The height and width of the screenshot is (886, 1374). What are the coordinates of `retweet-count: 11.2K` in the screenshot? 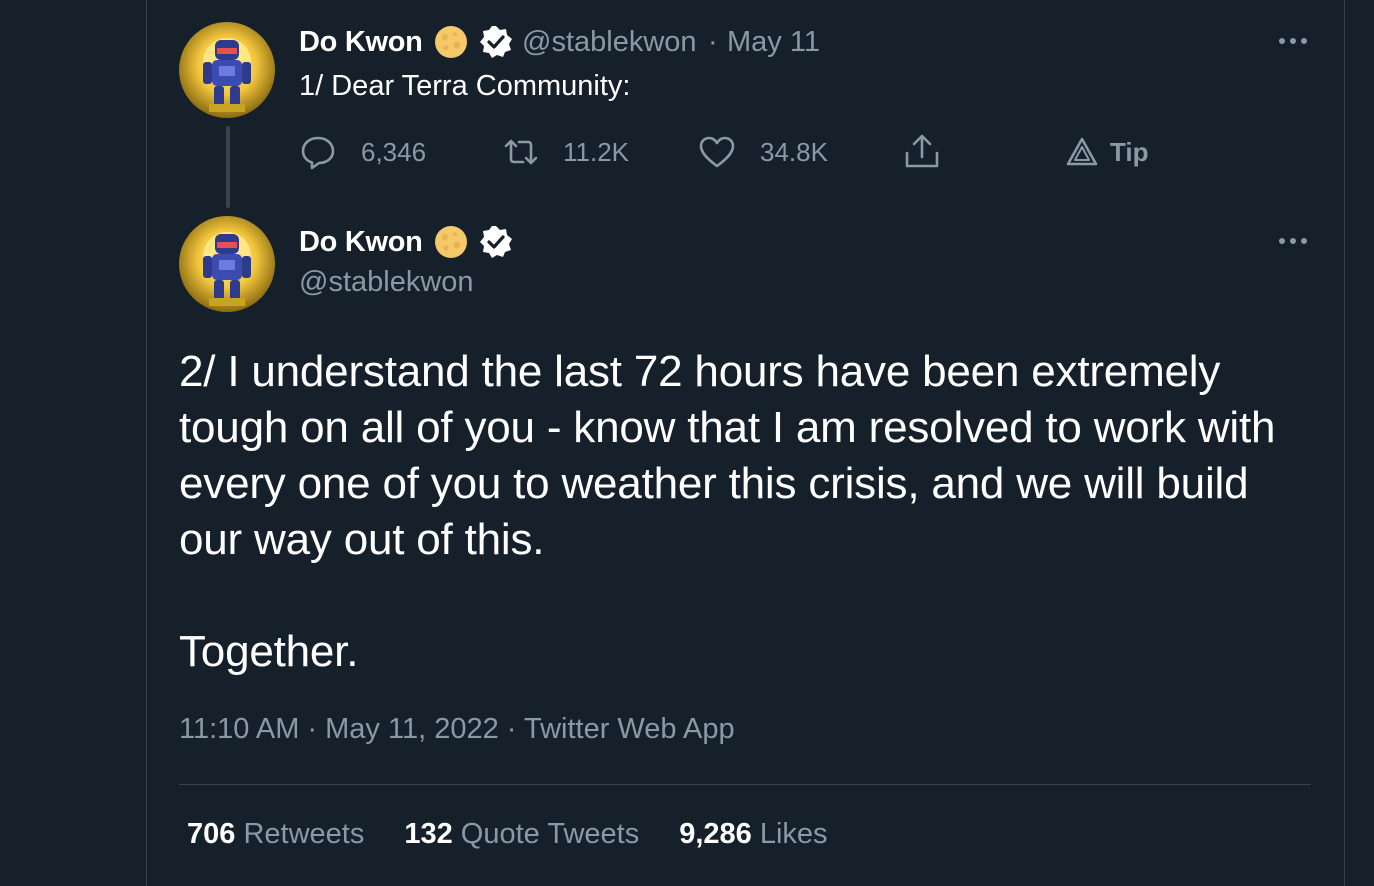 It's located at (596, 151).